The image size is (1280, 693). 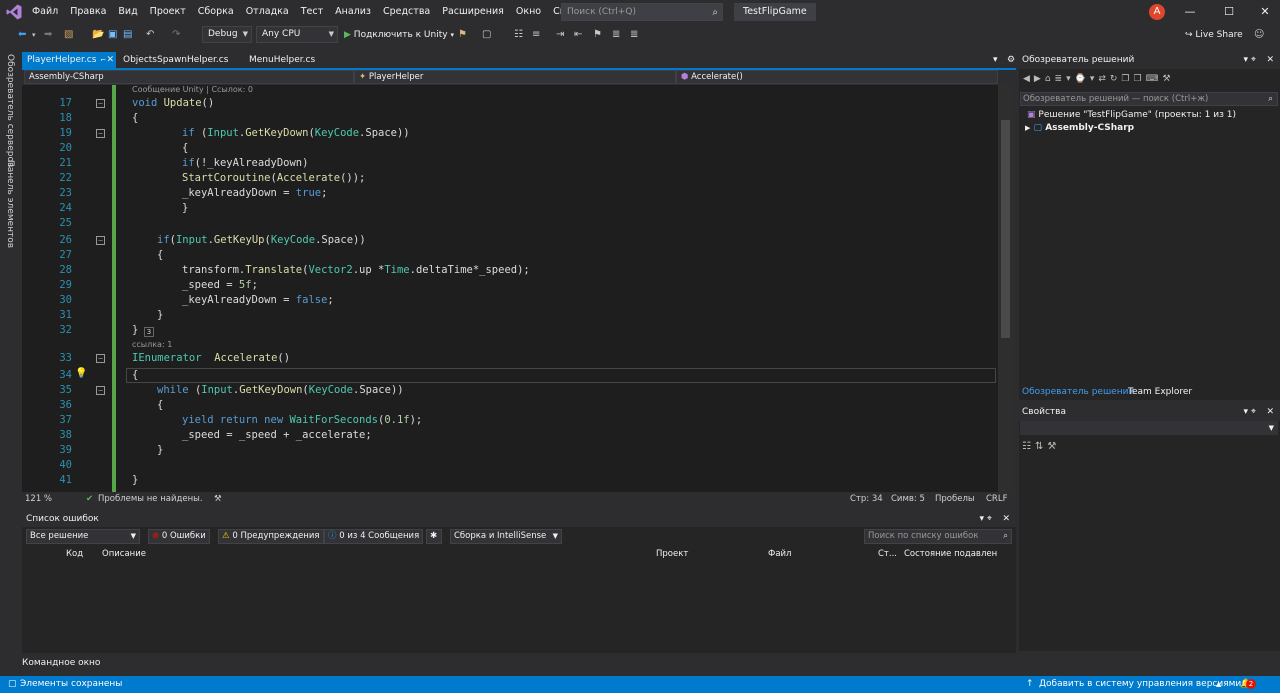 I want to click on menu-file: Файл, so click(x=45, y=12).